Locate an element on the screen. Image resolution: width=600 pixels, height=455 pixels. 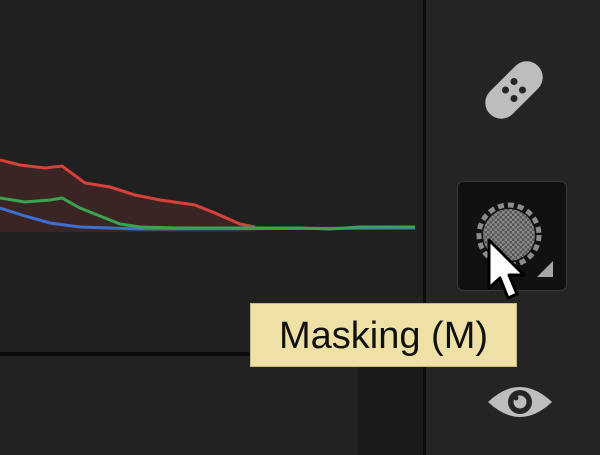
healing-tool-button is located at coordinates (514, 90).